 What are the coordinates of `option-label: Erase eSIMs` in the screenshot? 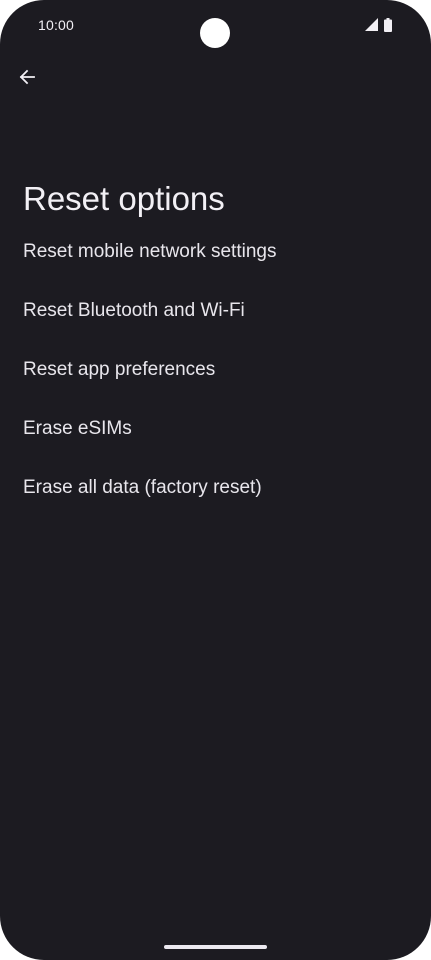 It's located at (77, 428).